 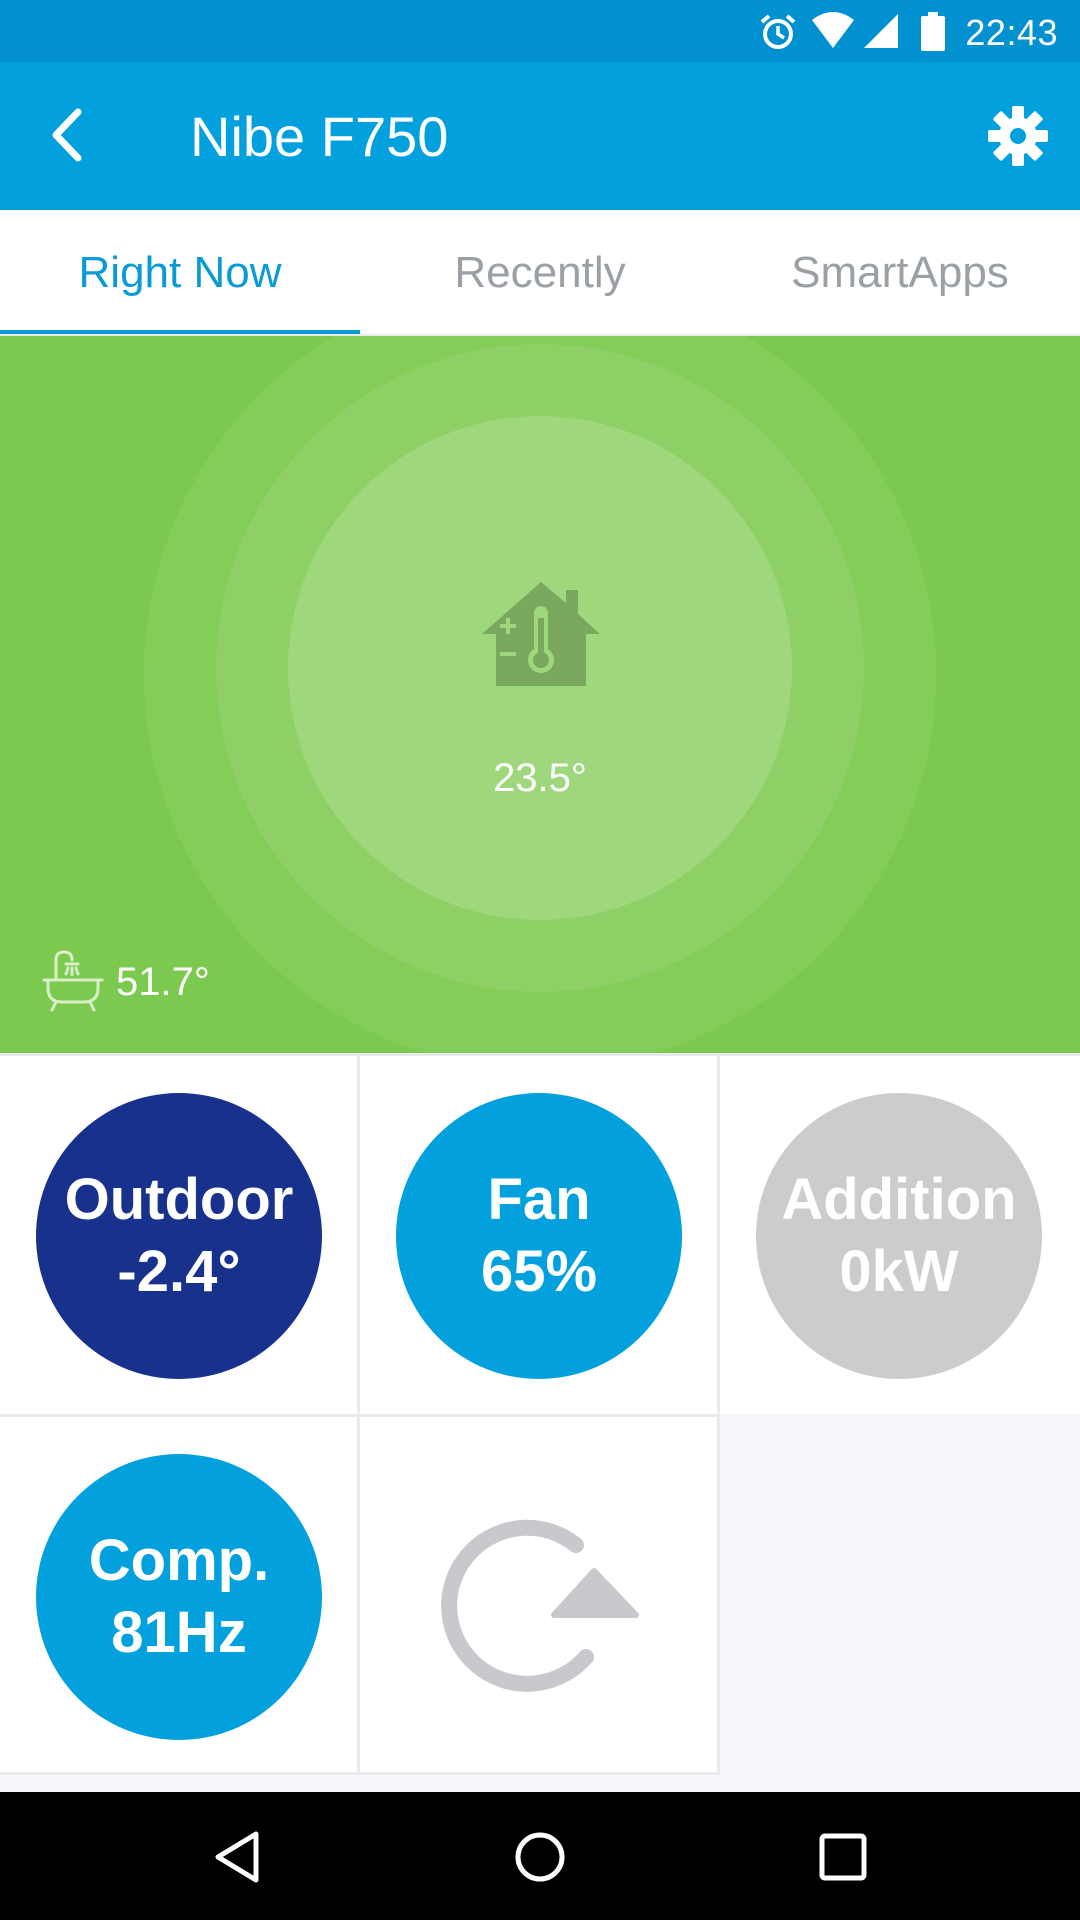 What do you see at coordinates (1018, 136) in the screenshot?
I see `settings-gear-icon` at bounding box center [1018, 136].